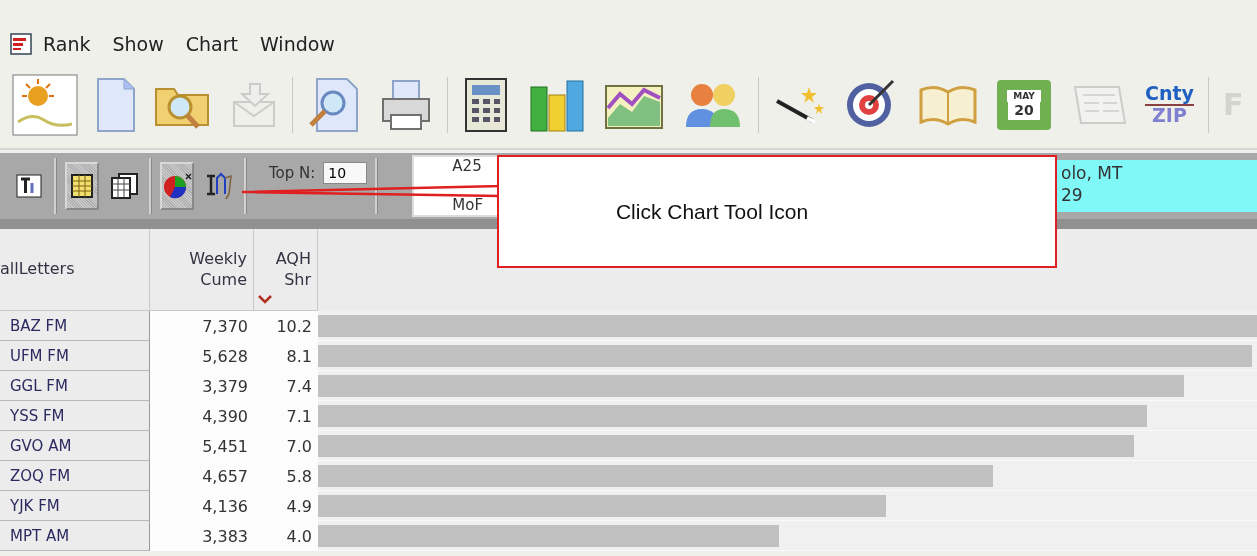 This screenshot has height=556, width=1257. What do you see at coordinates (124, 186) in the screenshot?
I see `stacked-grids-icon` at bounding box center [124, 186].